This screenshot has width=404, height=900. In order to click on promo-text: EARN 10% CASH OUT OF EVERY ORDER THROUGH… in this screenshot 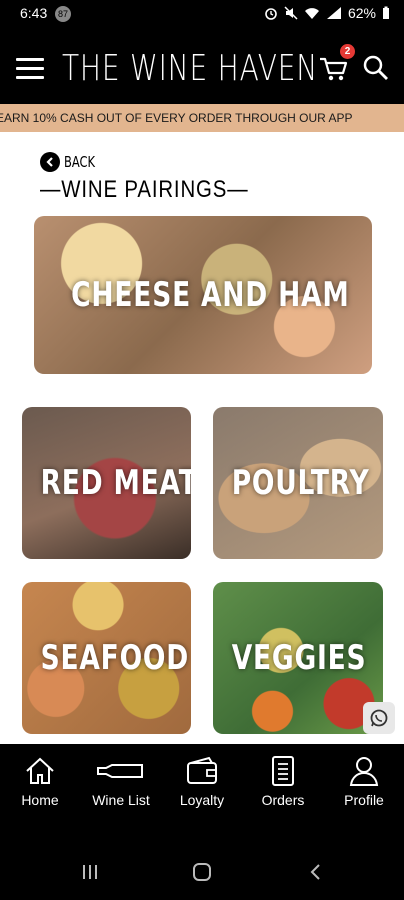, I will do `click(176, 118)`.